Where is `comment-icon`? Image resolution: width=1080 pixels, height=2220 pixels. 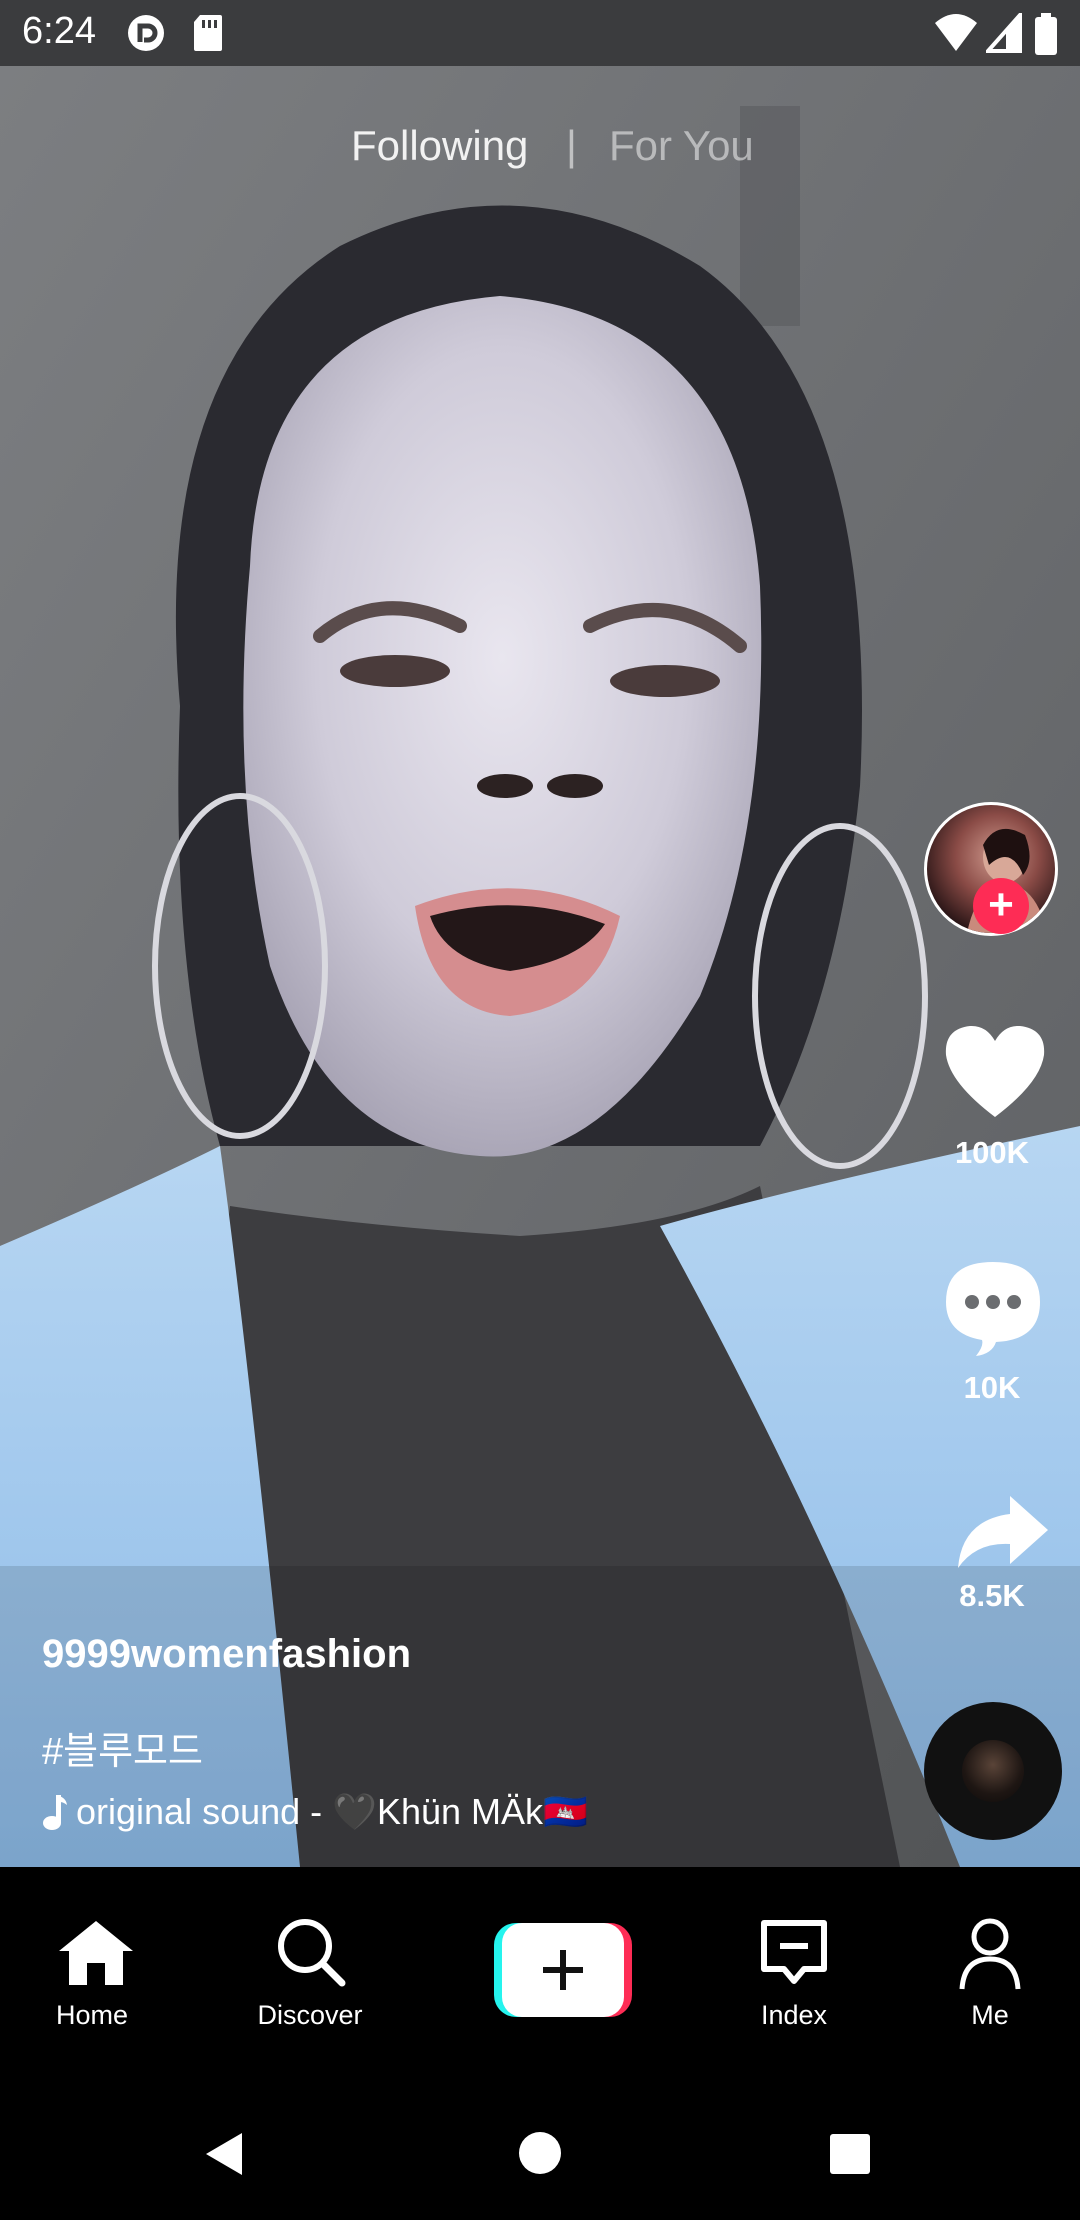
comment-icon is located at coordinates (993, 1308).